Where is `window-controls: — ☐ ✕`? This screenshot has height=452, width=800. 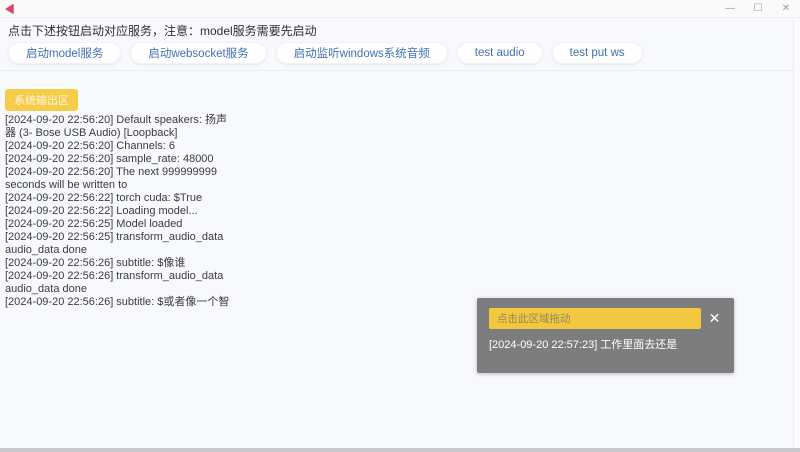
window-controls: — ☐ ✕ is located at coordinates (758, 9).